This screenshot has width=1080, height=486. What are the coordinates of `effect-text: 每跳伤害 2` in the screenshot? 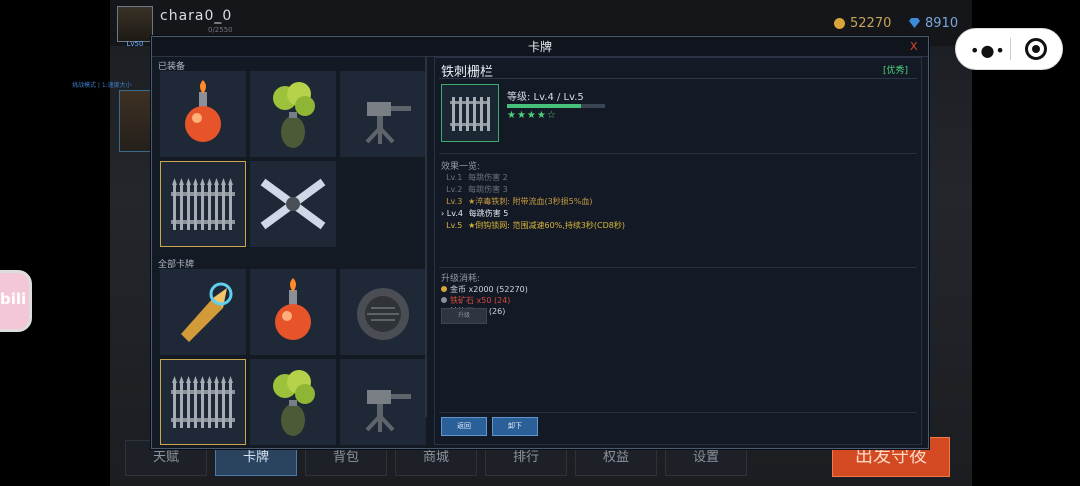 It's located at (488, 177).